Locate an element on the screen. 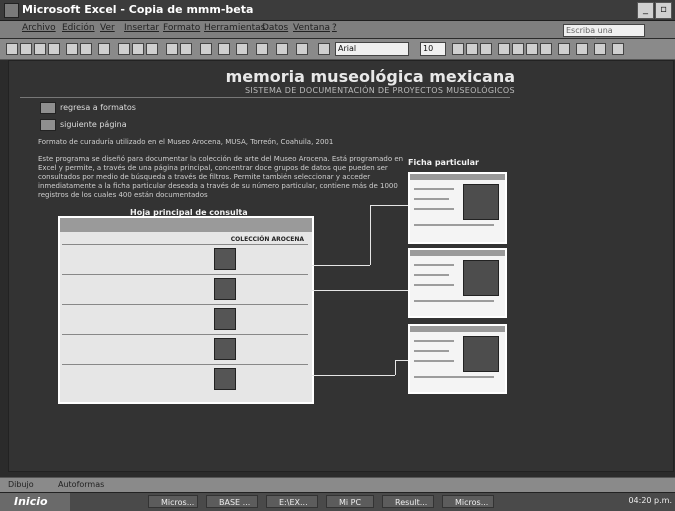 The width and height of the screenshot is (675, 511). cut-icon is located at coordinates (124, 49).